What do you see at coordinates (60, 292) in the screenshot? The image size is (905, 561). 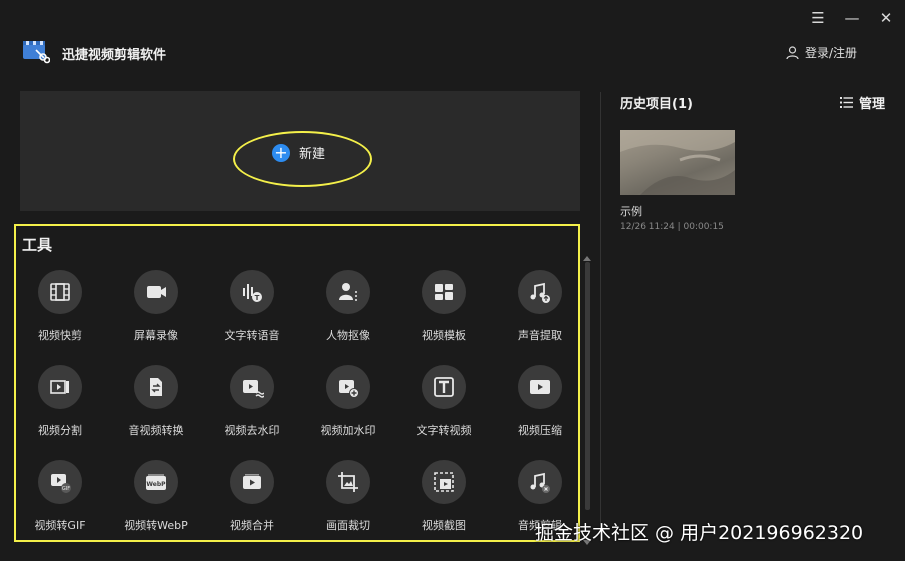 I see `film-icon` at bounding box center [60, 292].